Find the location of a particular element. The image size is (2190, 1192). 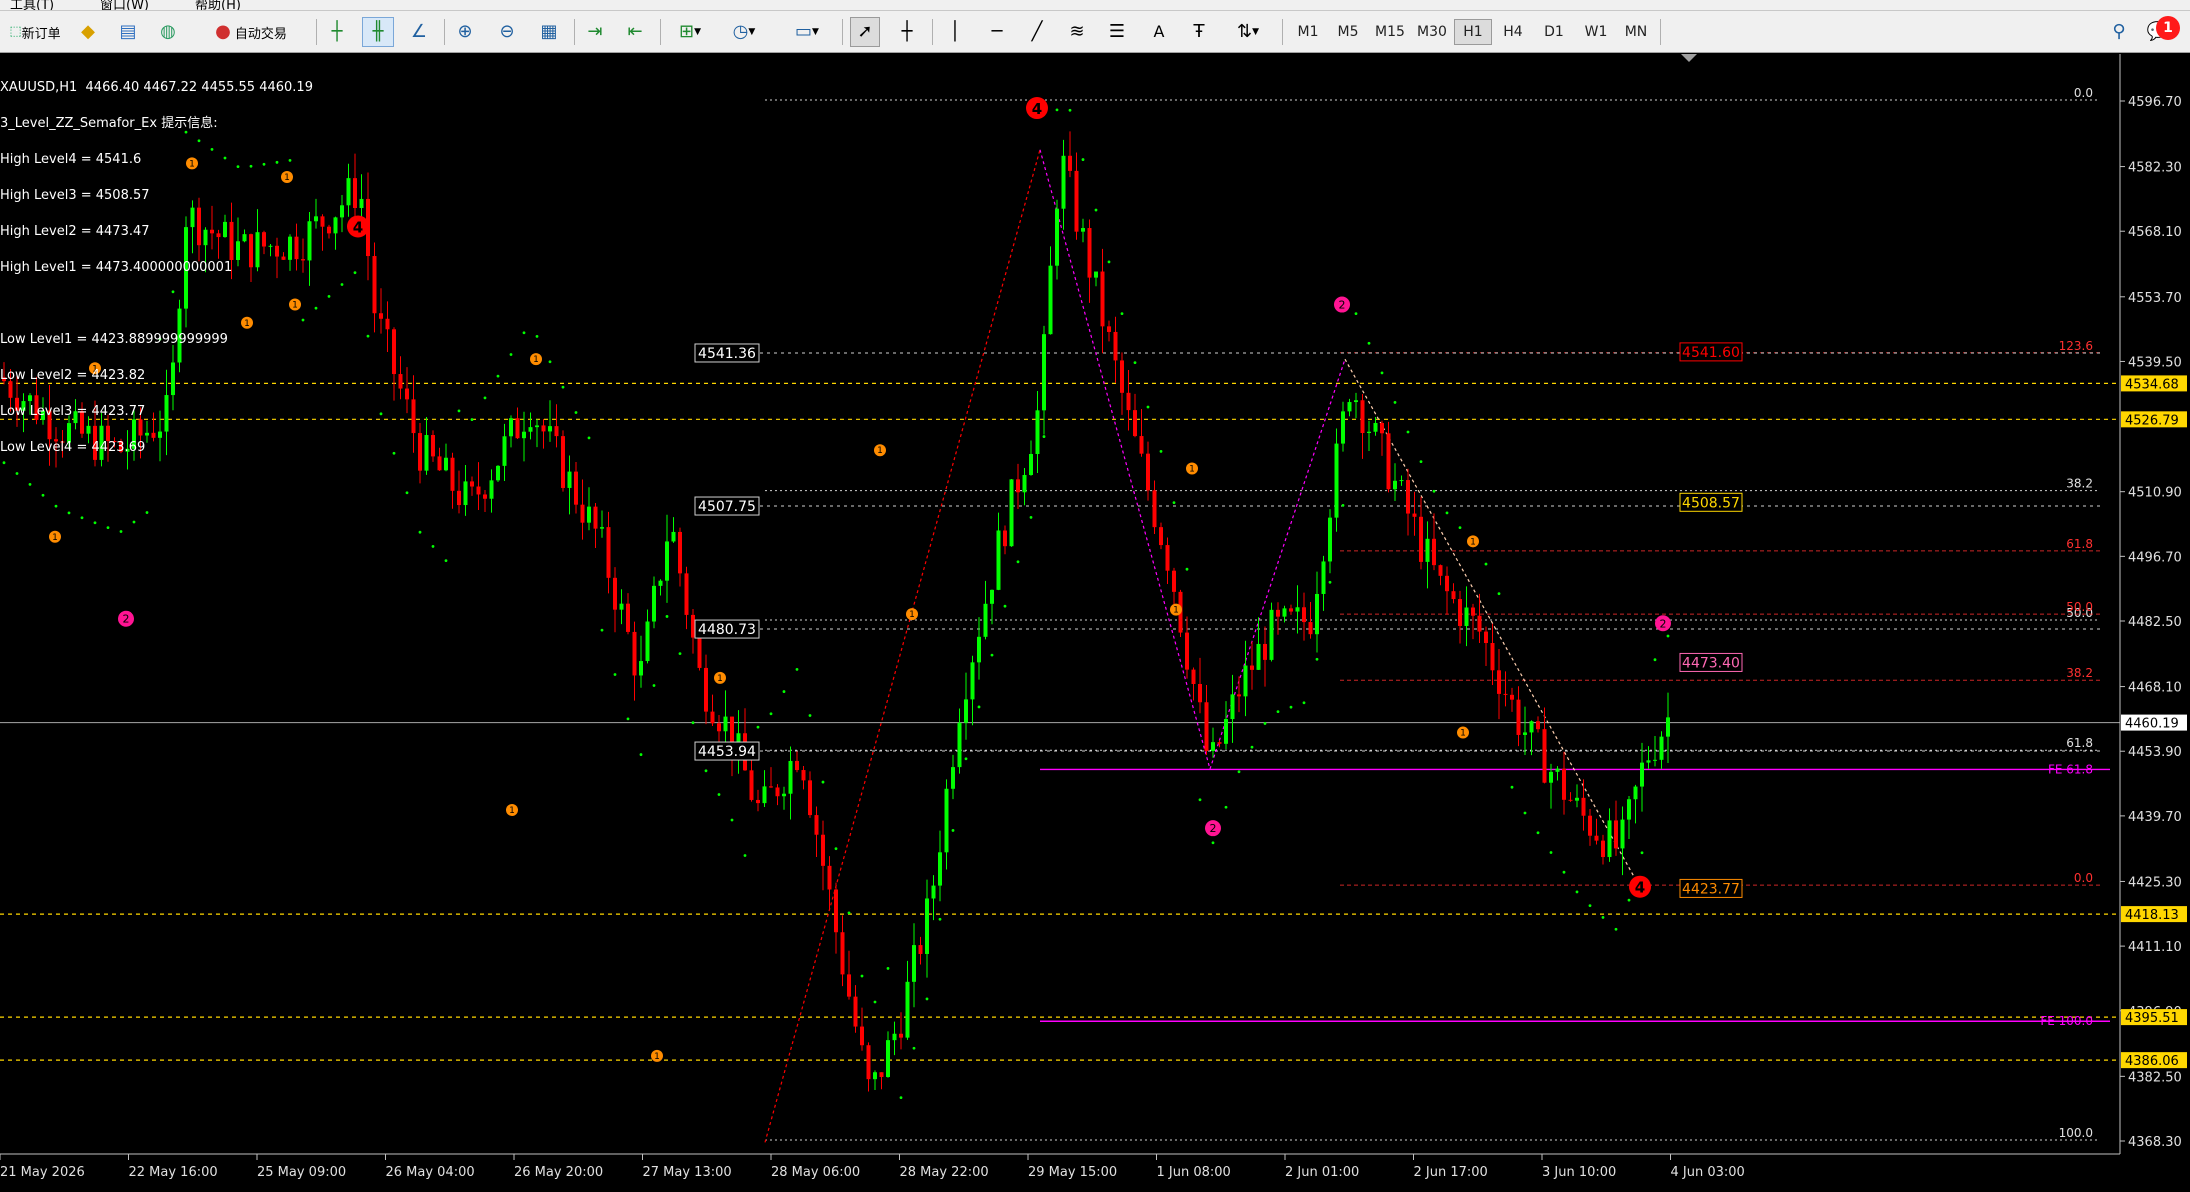

timeframe-m5: M5 is located at coordinates (1348, 32).